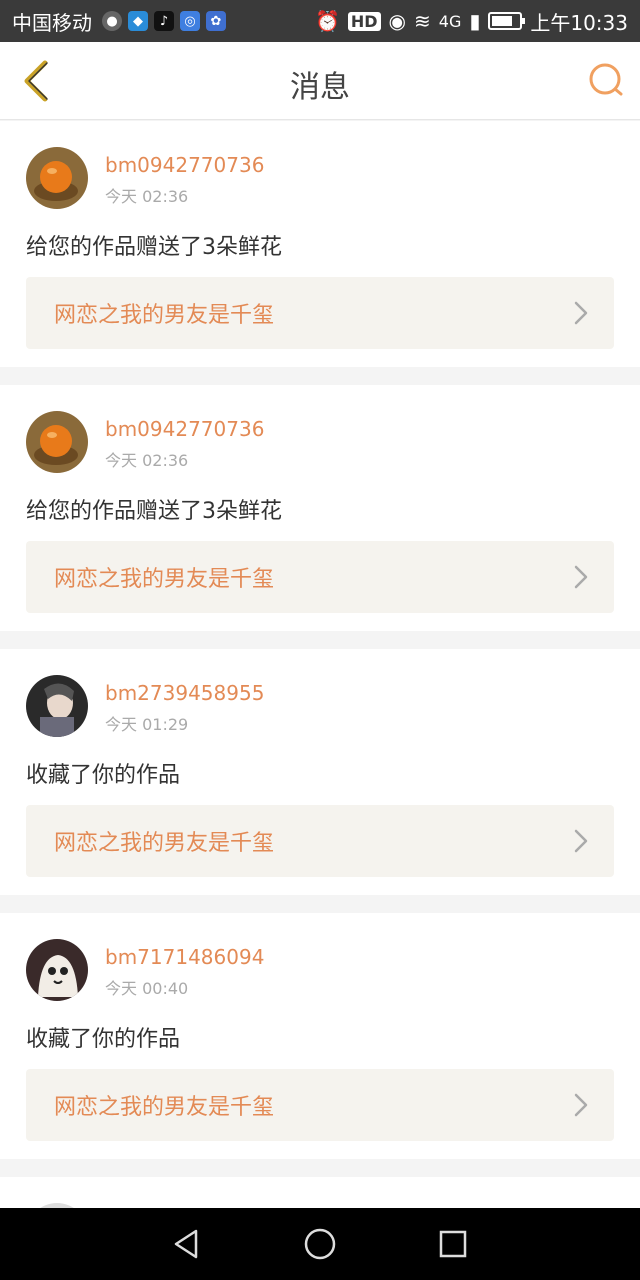 This screenshot has height=1280, width=640. What do you see at coordinates (112, 21) in the screenshot?
I see `globe-icon: ●` at bounding box center [112, 21].